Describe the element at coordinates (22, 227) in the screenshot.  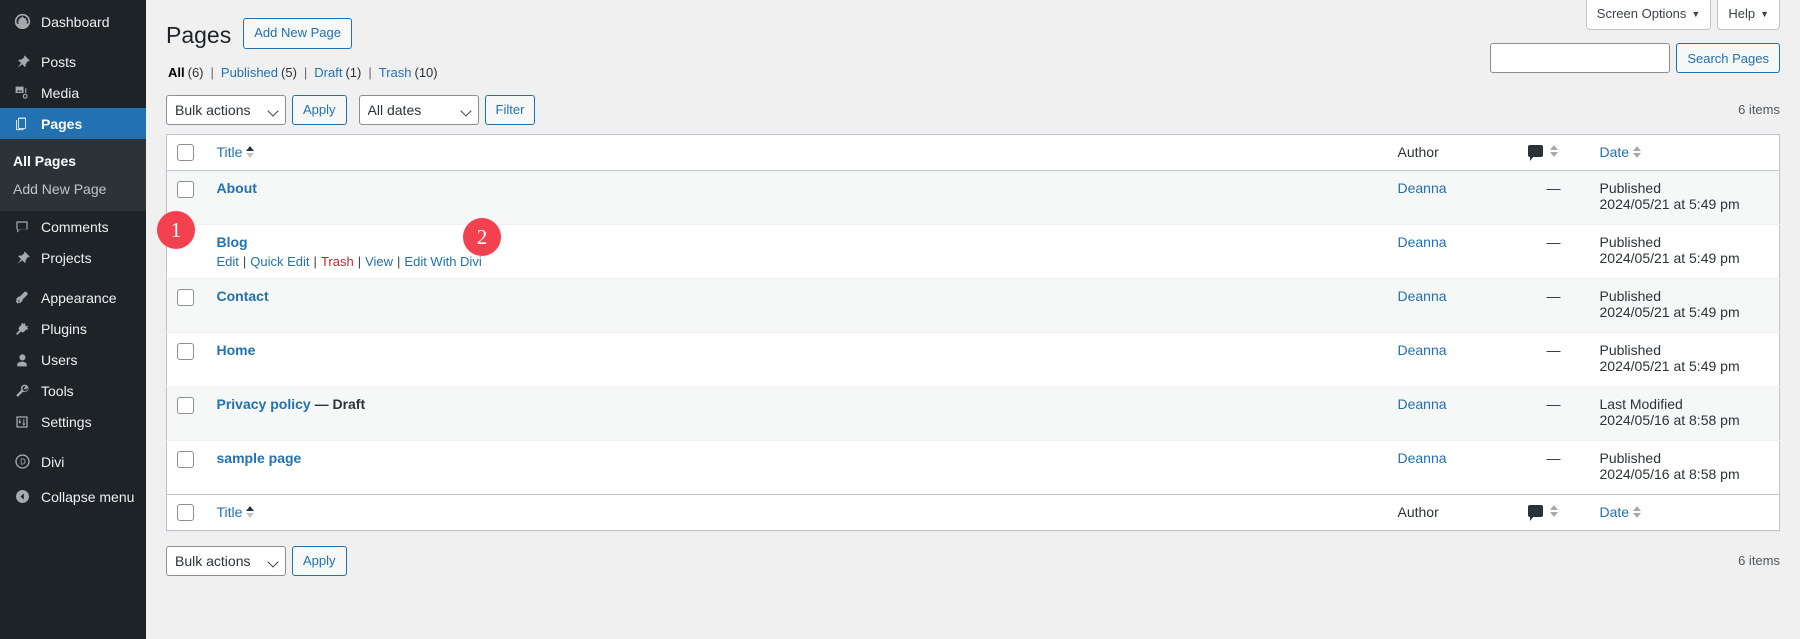
I see `comment-icon` at that location.